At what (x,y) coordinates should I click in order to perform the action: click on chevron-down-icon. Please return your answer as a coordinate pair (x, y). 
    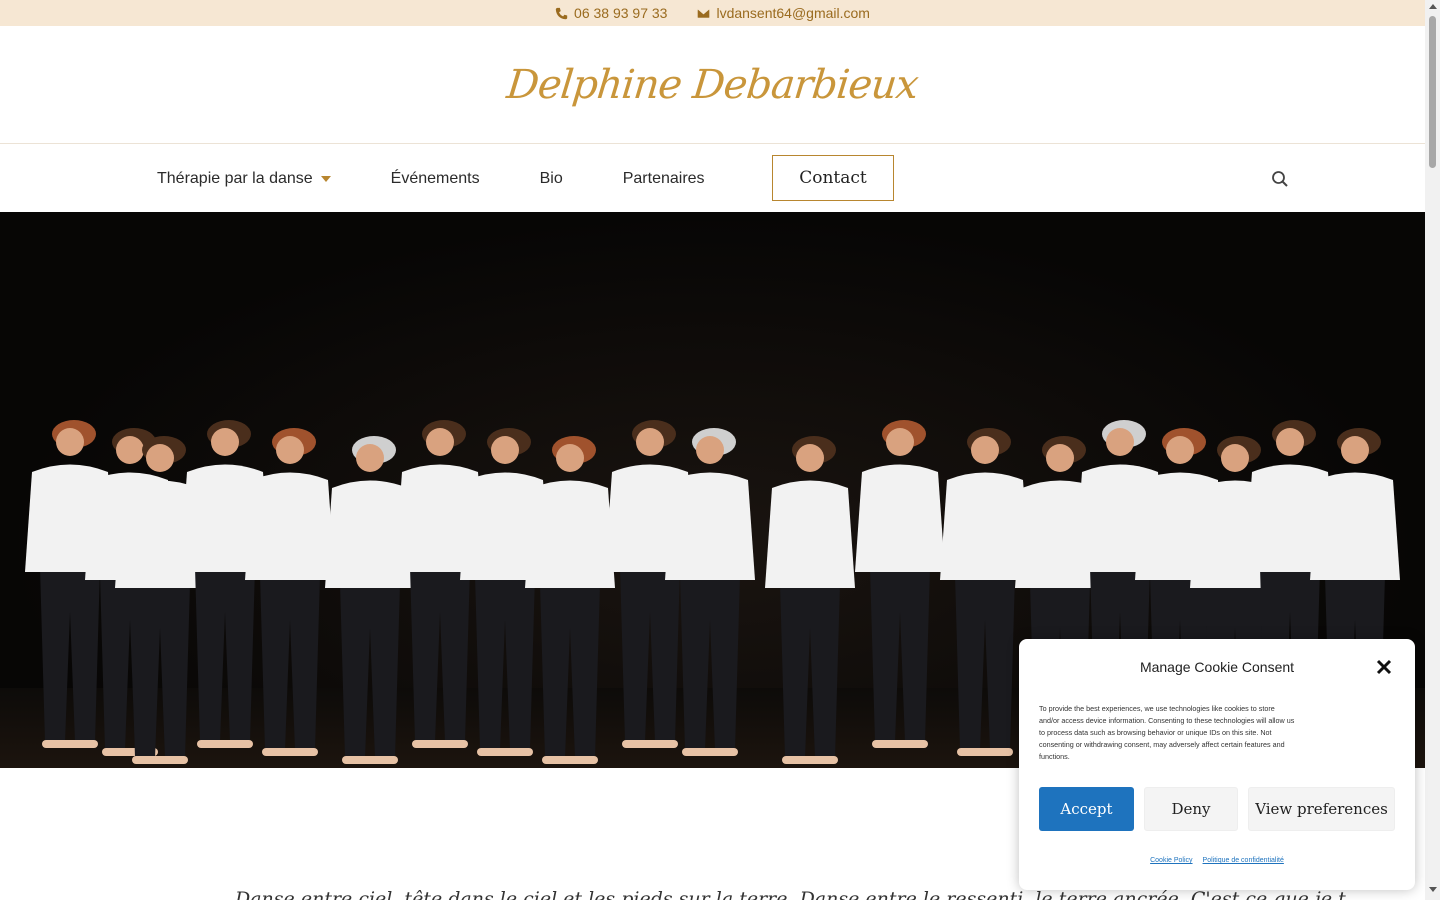
    Looking at the image, I should click on (325, 178).